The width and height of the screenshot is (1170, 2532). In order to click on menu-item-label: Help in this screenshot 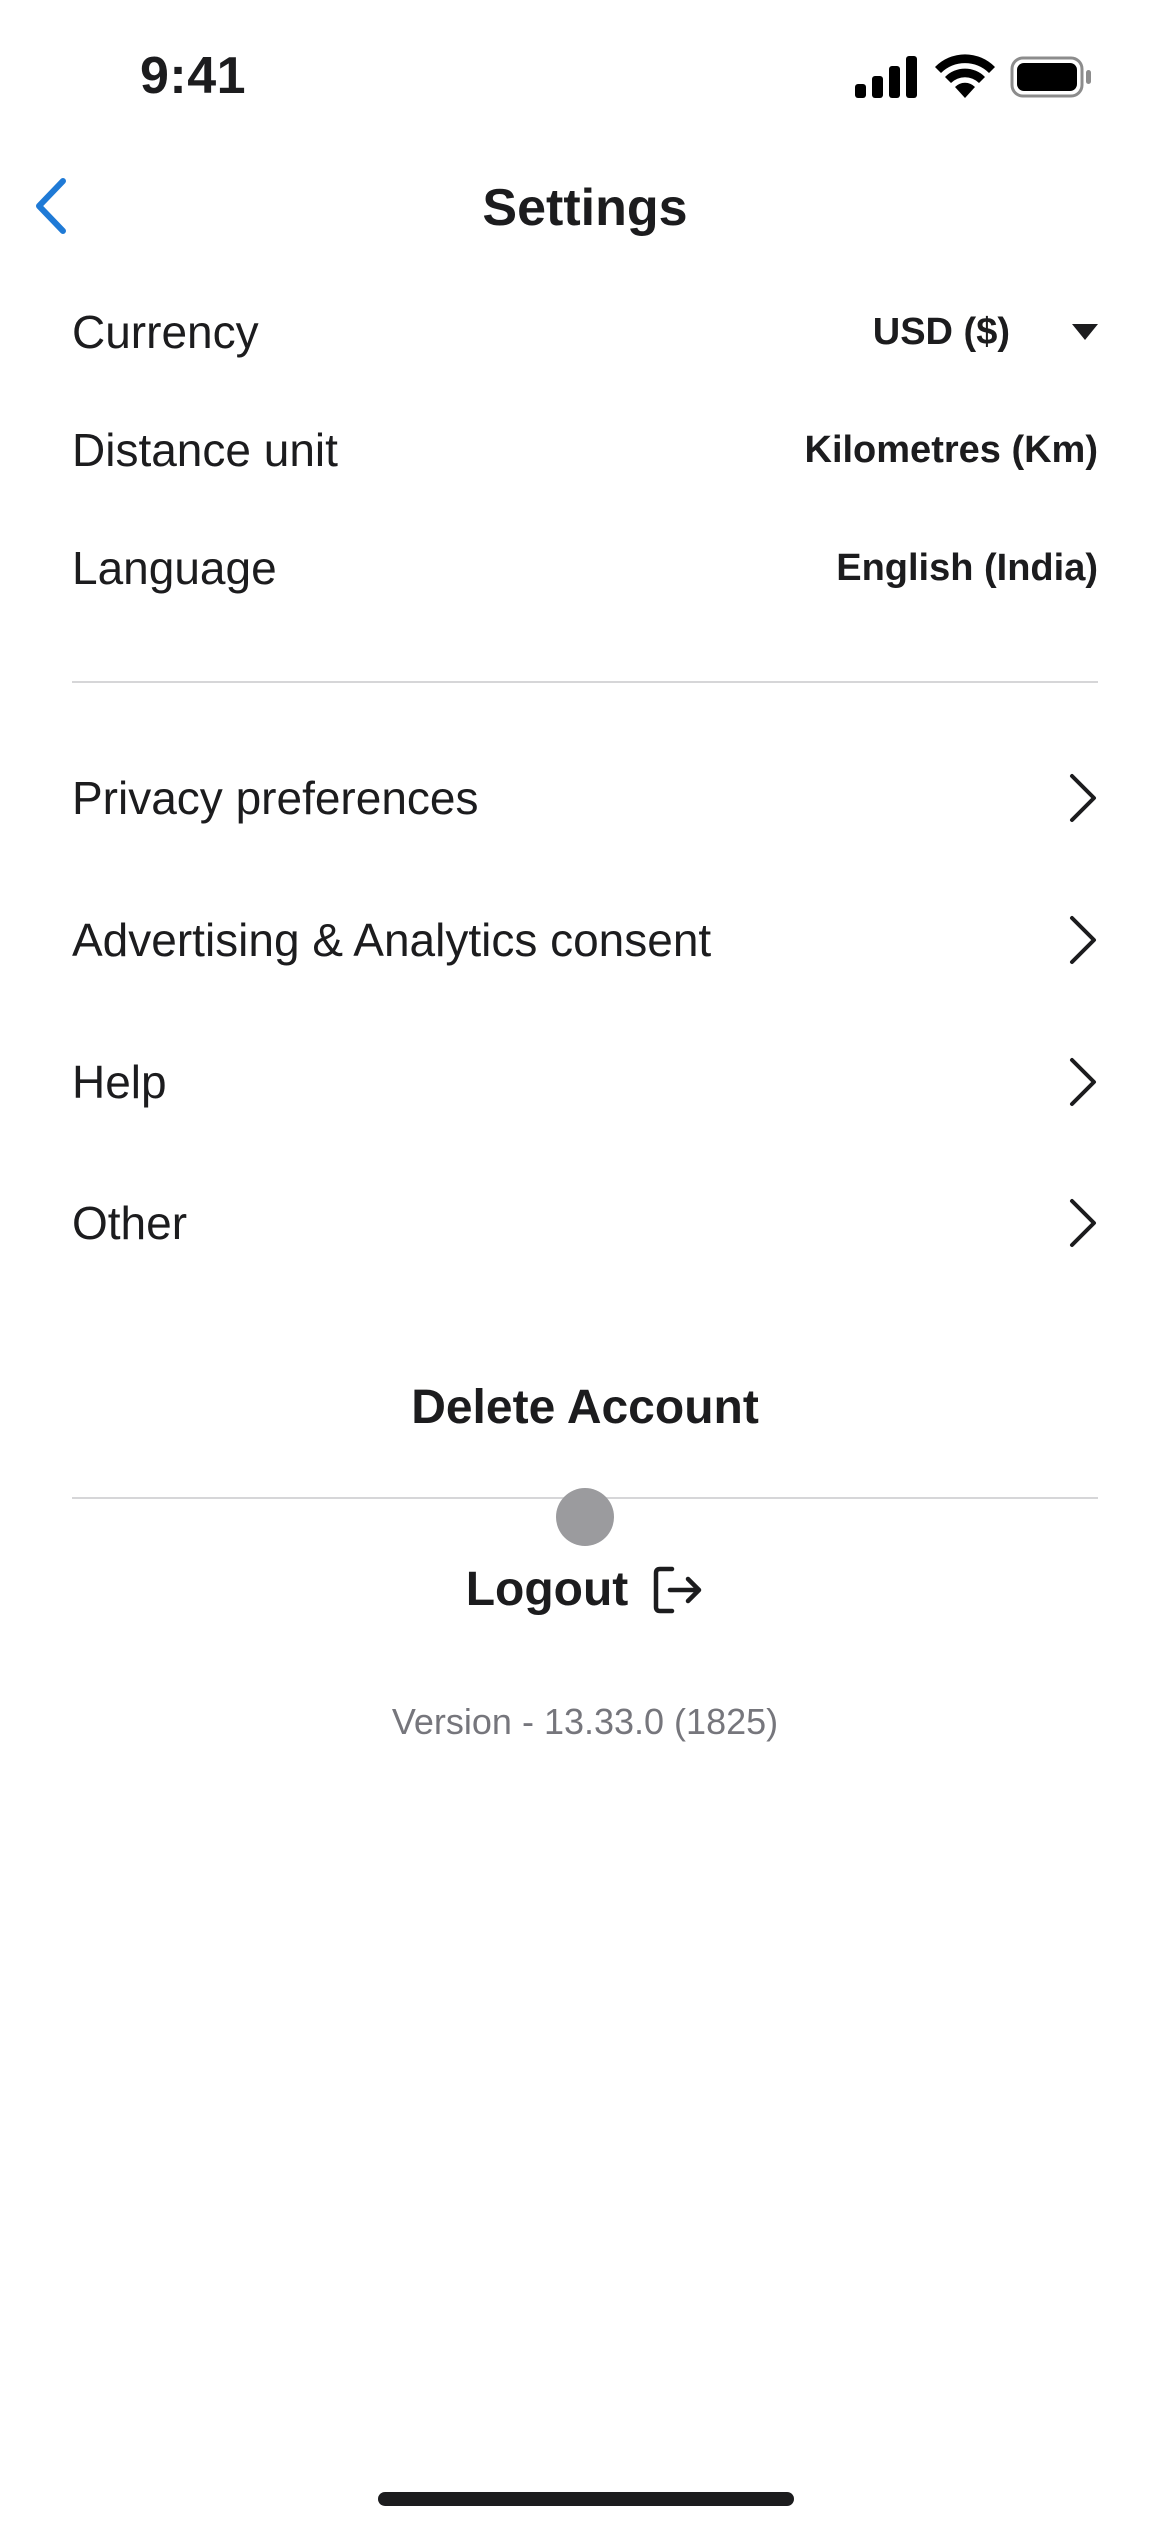, I will do `click(119, 1082)`.